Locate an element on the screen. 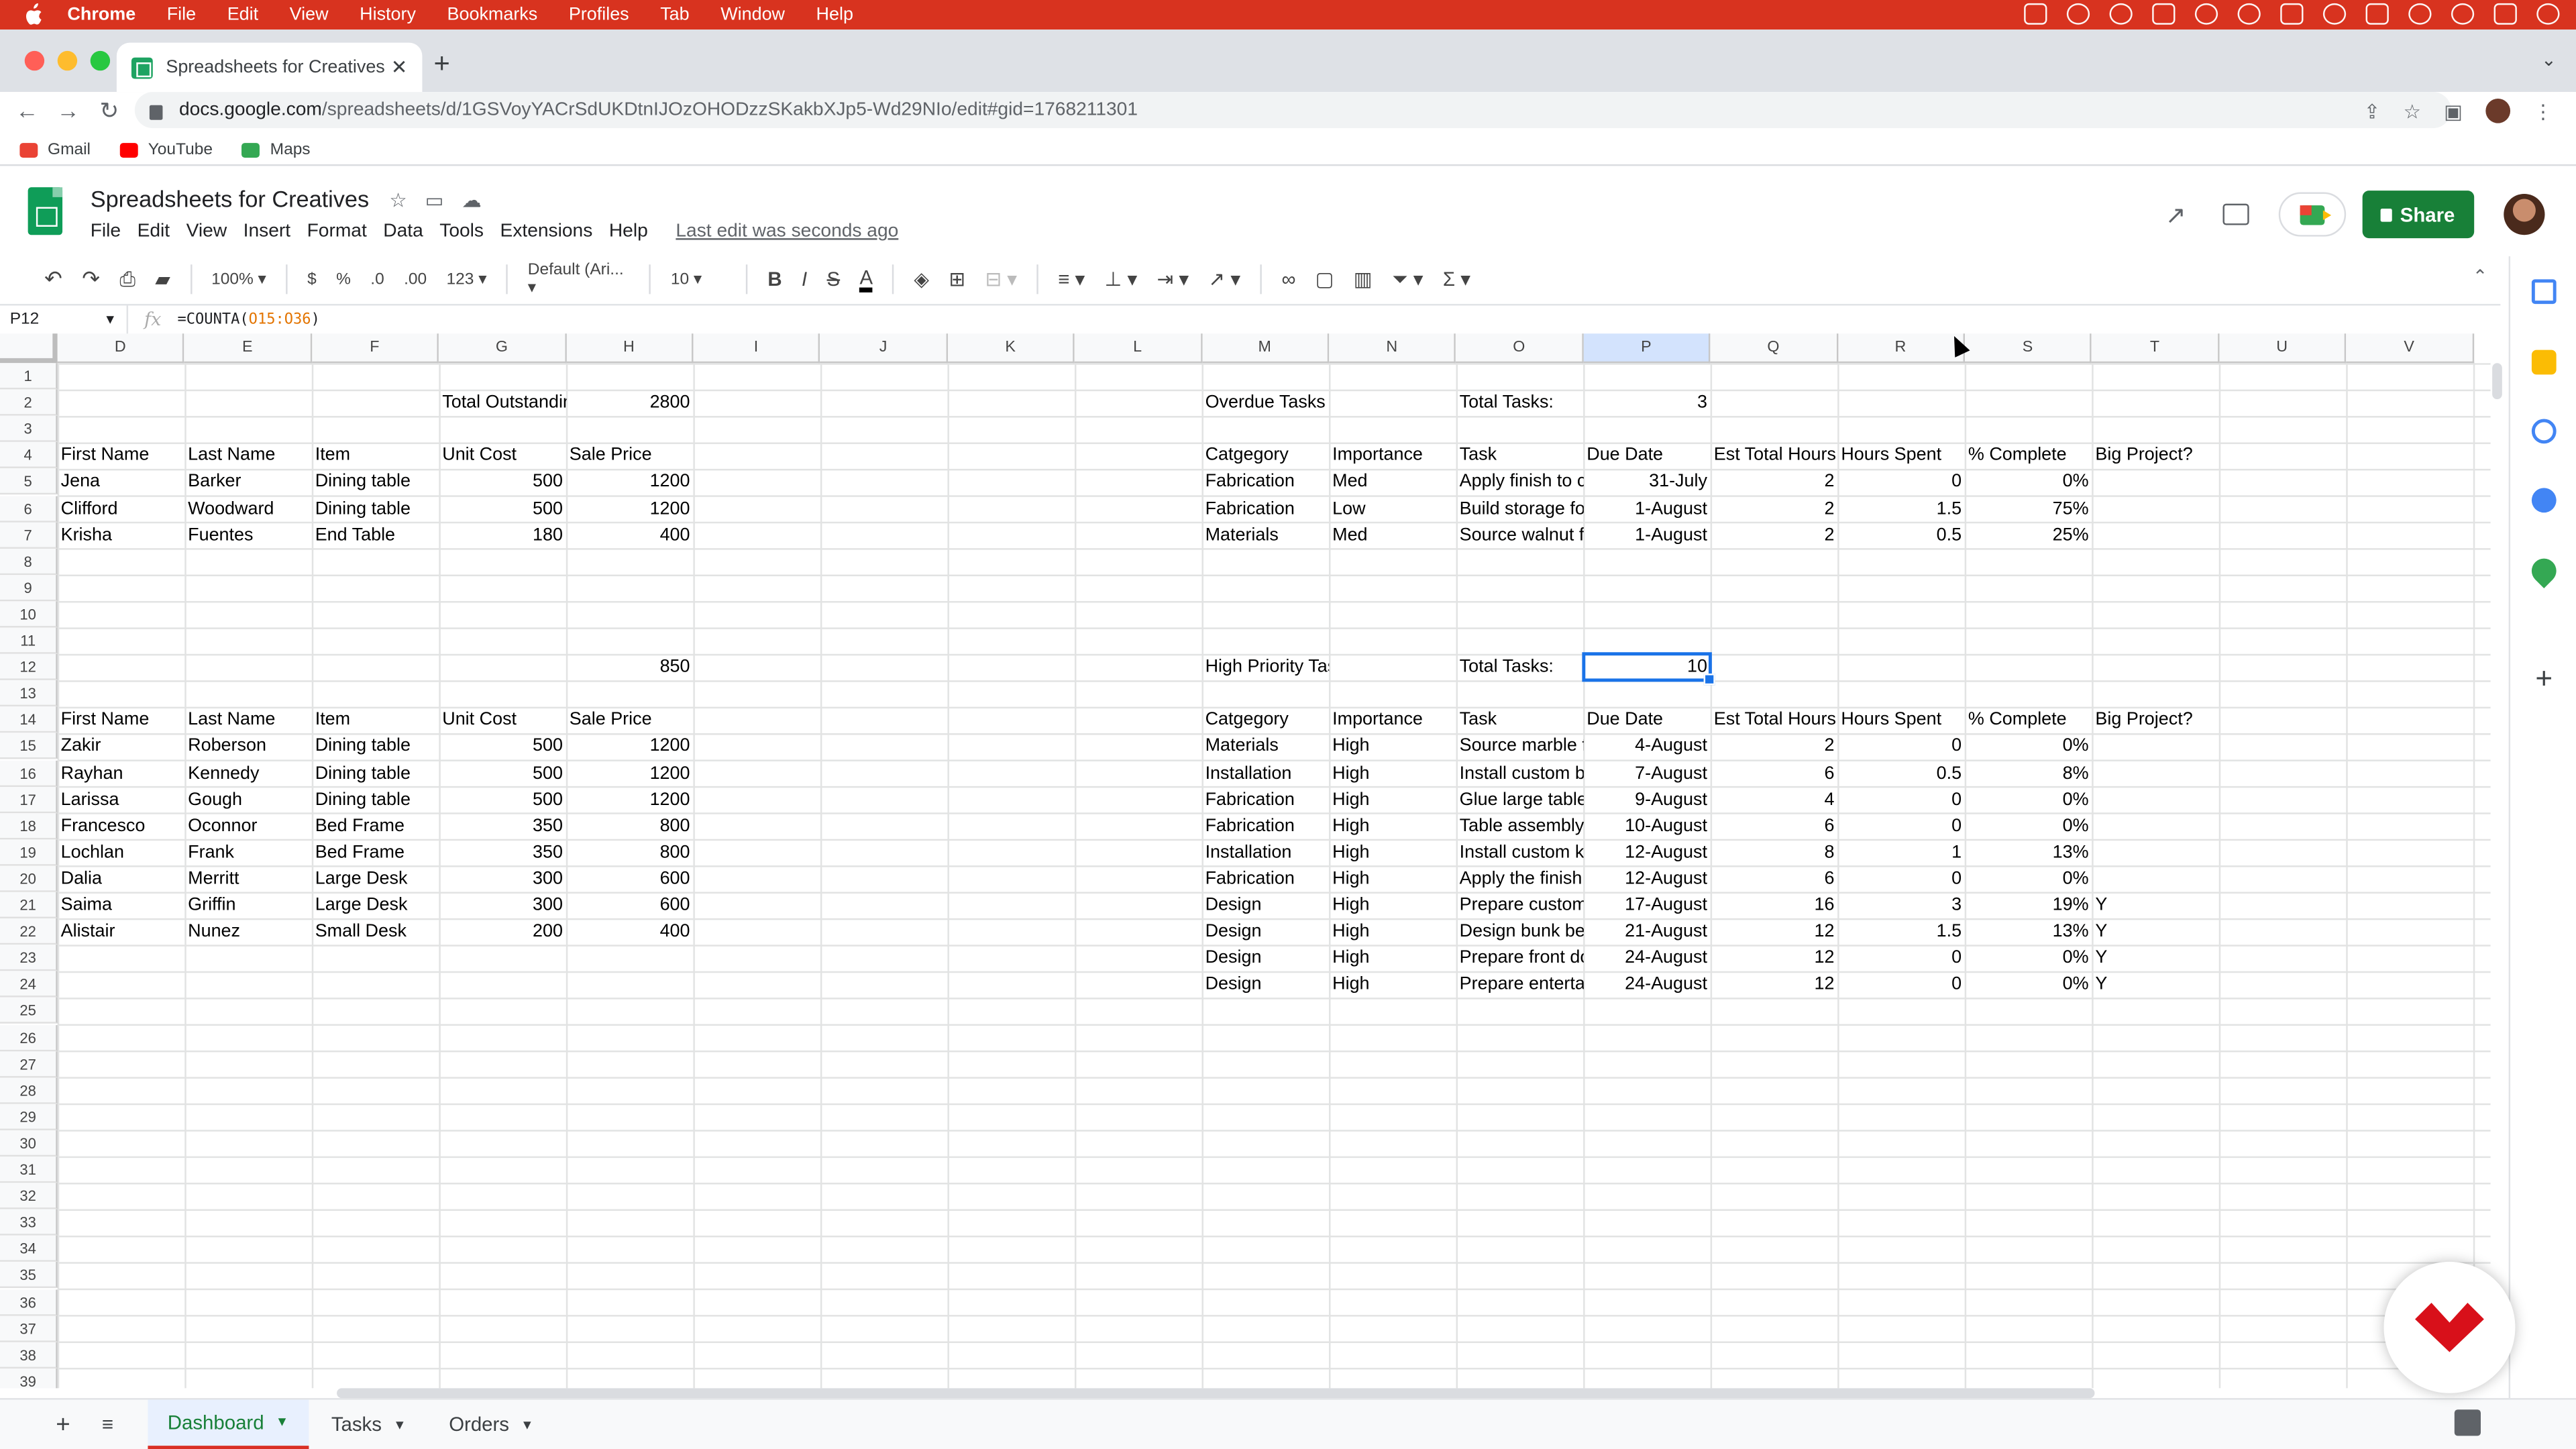 This screenshot has height=1449, width=2576. cell-r23: 0 is located at coordinates (1901, 958).